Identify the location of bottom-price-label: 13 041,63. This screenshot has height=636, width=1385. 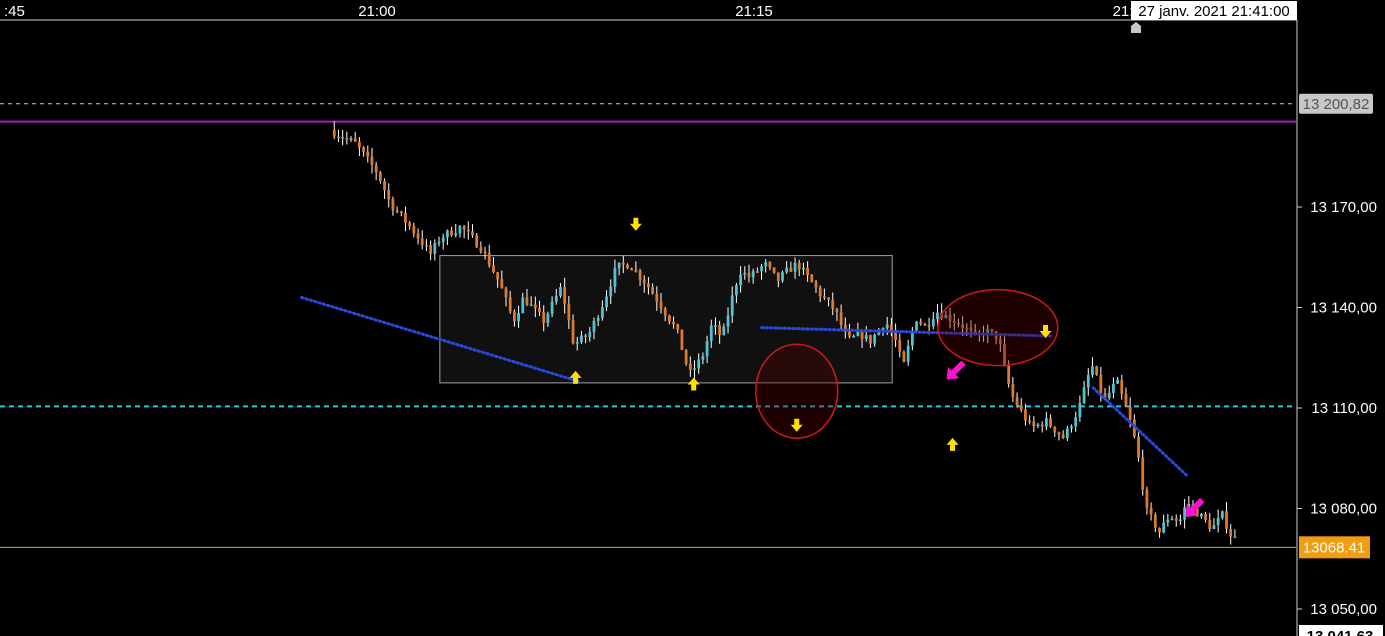
(1340, 632).